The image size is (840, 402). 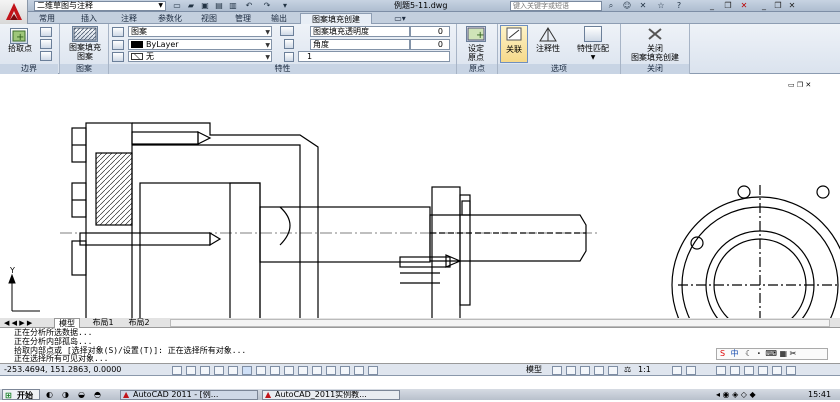 I want to click on close-hatch-button: 关闭, so click(x=655, y=48).